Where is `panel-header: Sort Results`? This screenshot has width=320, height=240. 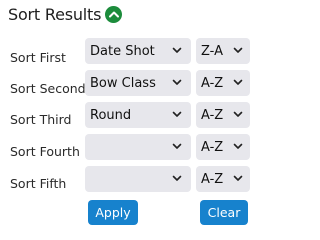 panel-header: Sort Results is located at coordinates (65, 14).